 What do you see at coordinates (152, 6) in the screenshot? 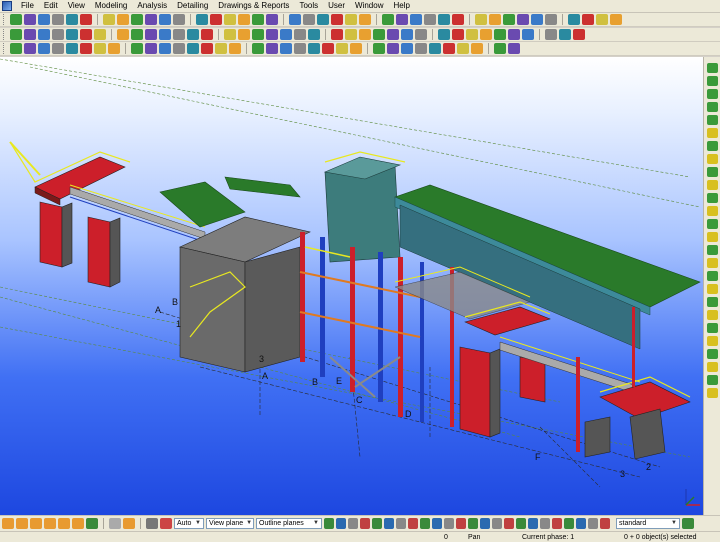
I see `menu-analysis: Analysis` at bounding box center [152, 6].